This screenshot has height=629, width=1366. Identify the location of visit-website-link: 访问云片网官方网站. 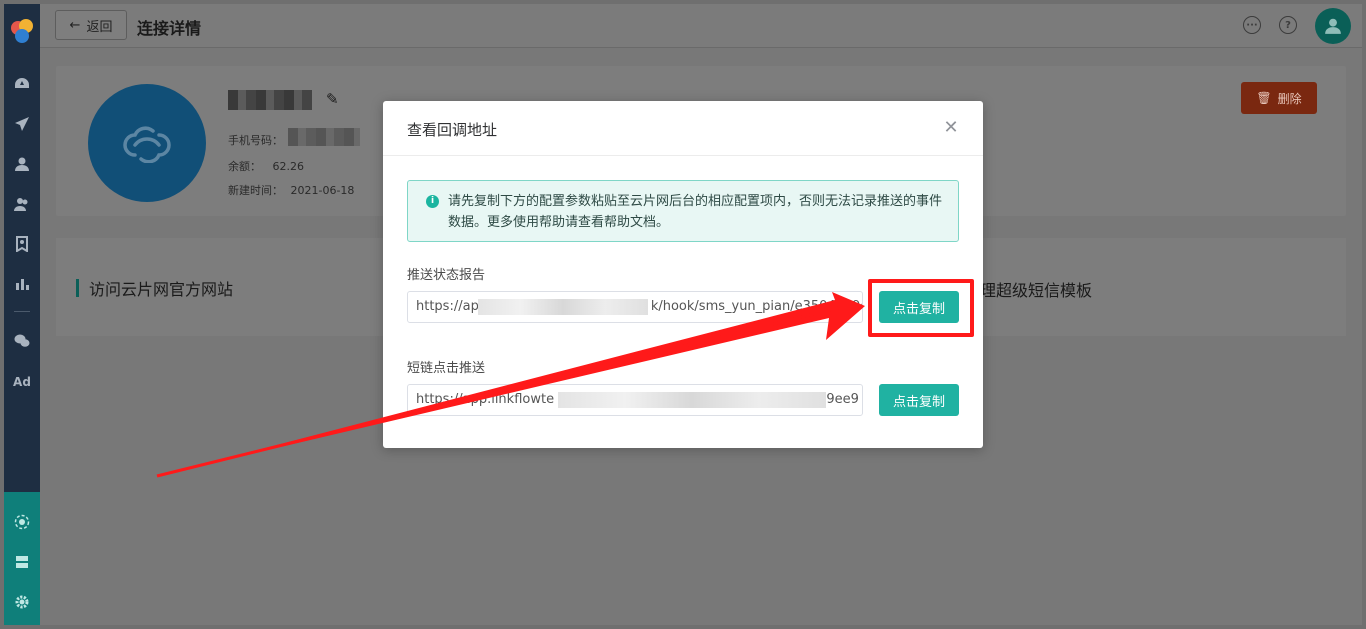
(154, 288).